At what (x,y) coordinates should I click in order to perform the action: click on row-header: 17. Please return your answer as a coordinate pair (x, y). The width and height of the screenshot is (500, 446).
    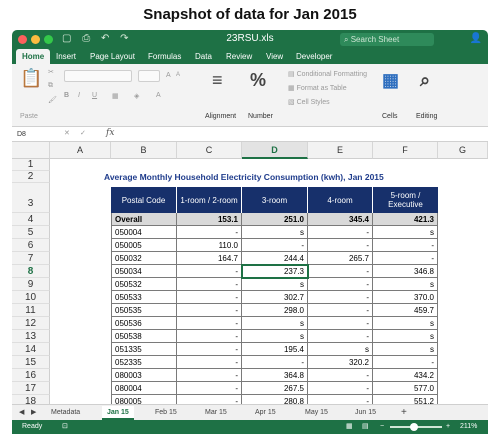
    Looking at the image, I should click on (31, 388).